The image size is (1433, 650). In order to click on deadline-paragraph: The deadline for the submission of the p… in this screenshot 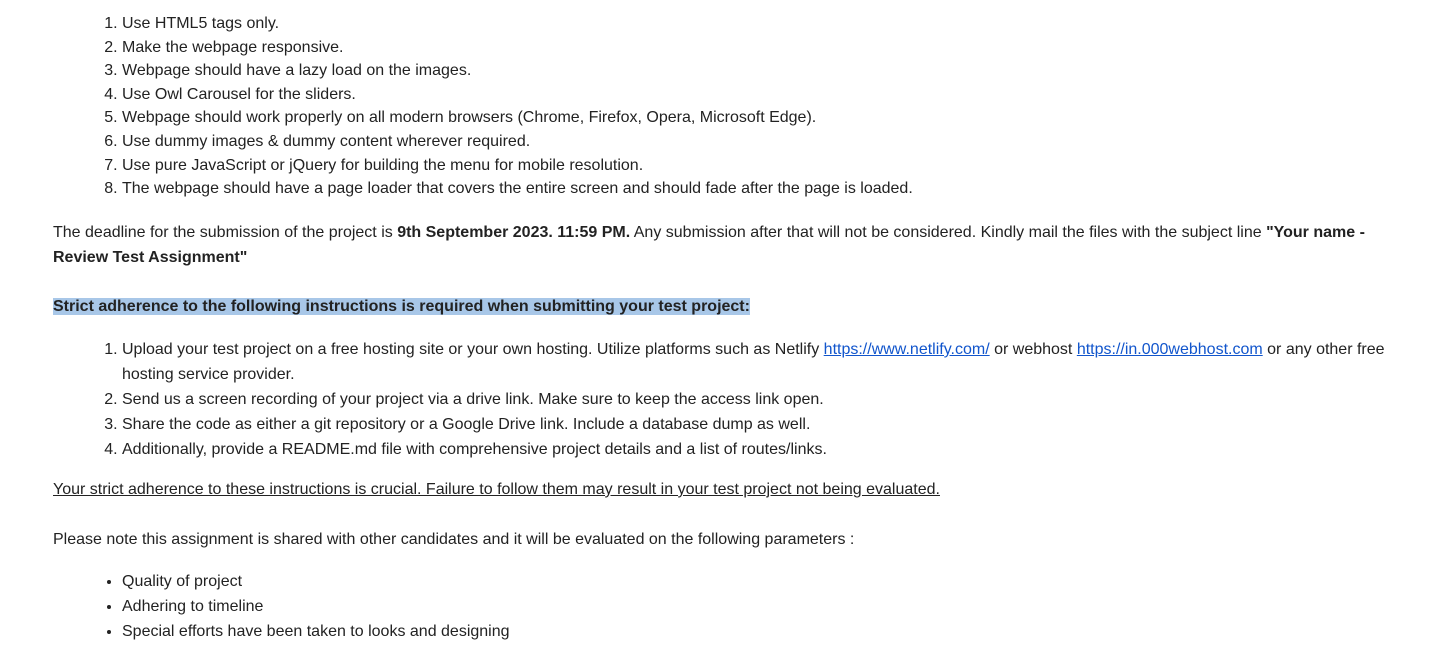, I will do `click(738, 245)`.